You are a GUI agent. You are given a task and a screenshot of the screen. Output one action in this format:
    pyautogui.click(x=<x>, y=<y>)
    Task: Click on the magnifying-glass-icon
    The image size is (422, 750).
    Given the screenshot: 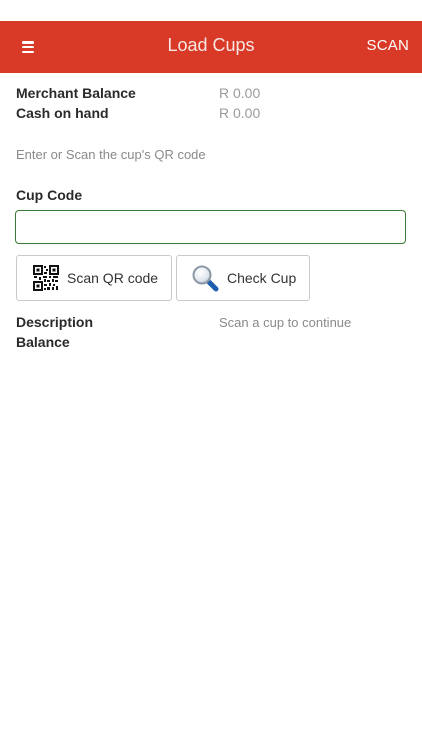 What is the action you would take?
    pyautogui.click(x=205, y=278)
    